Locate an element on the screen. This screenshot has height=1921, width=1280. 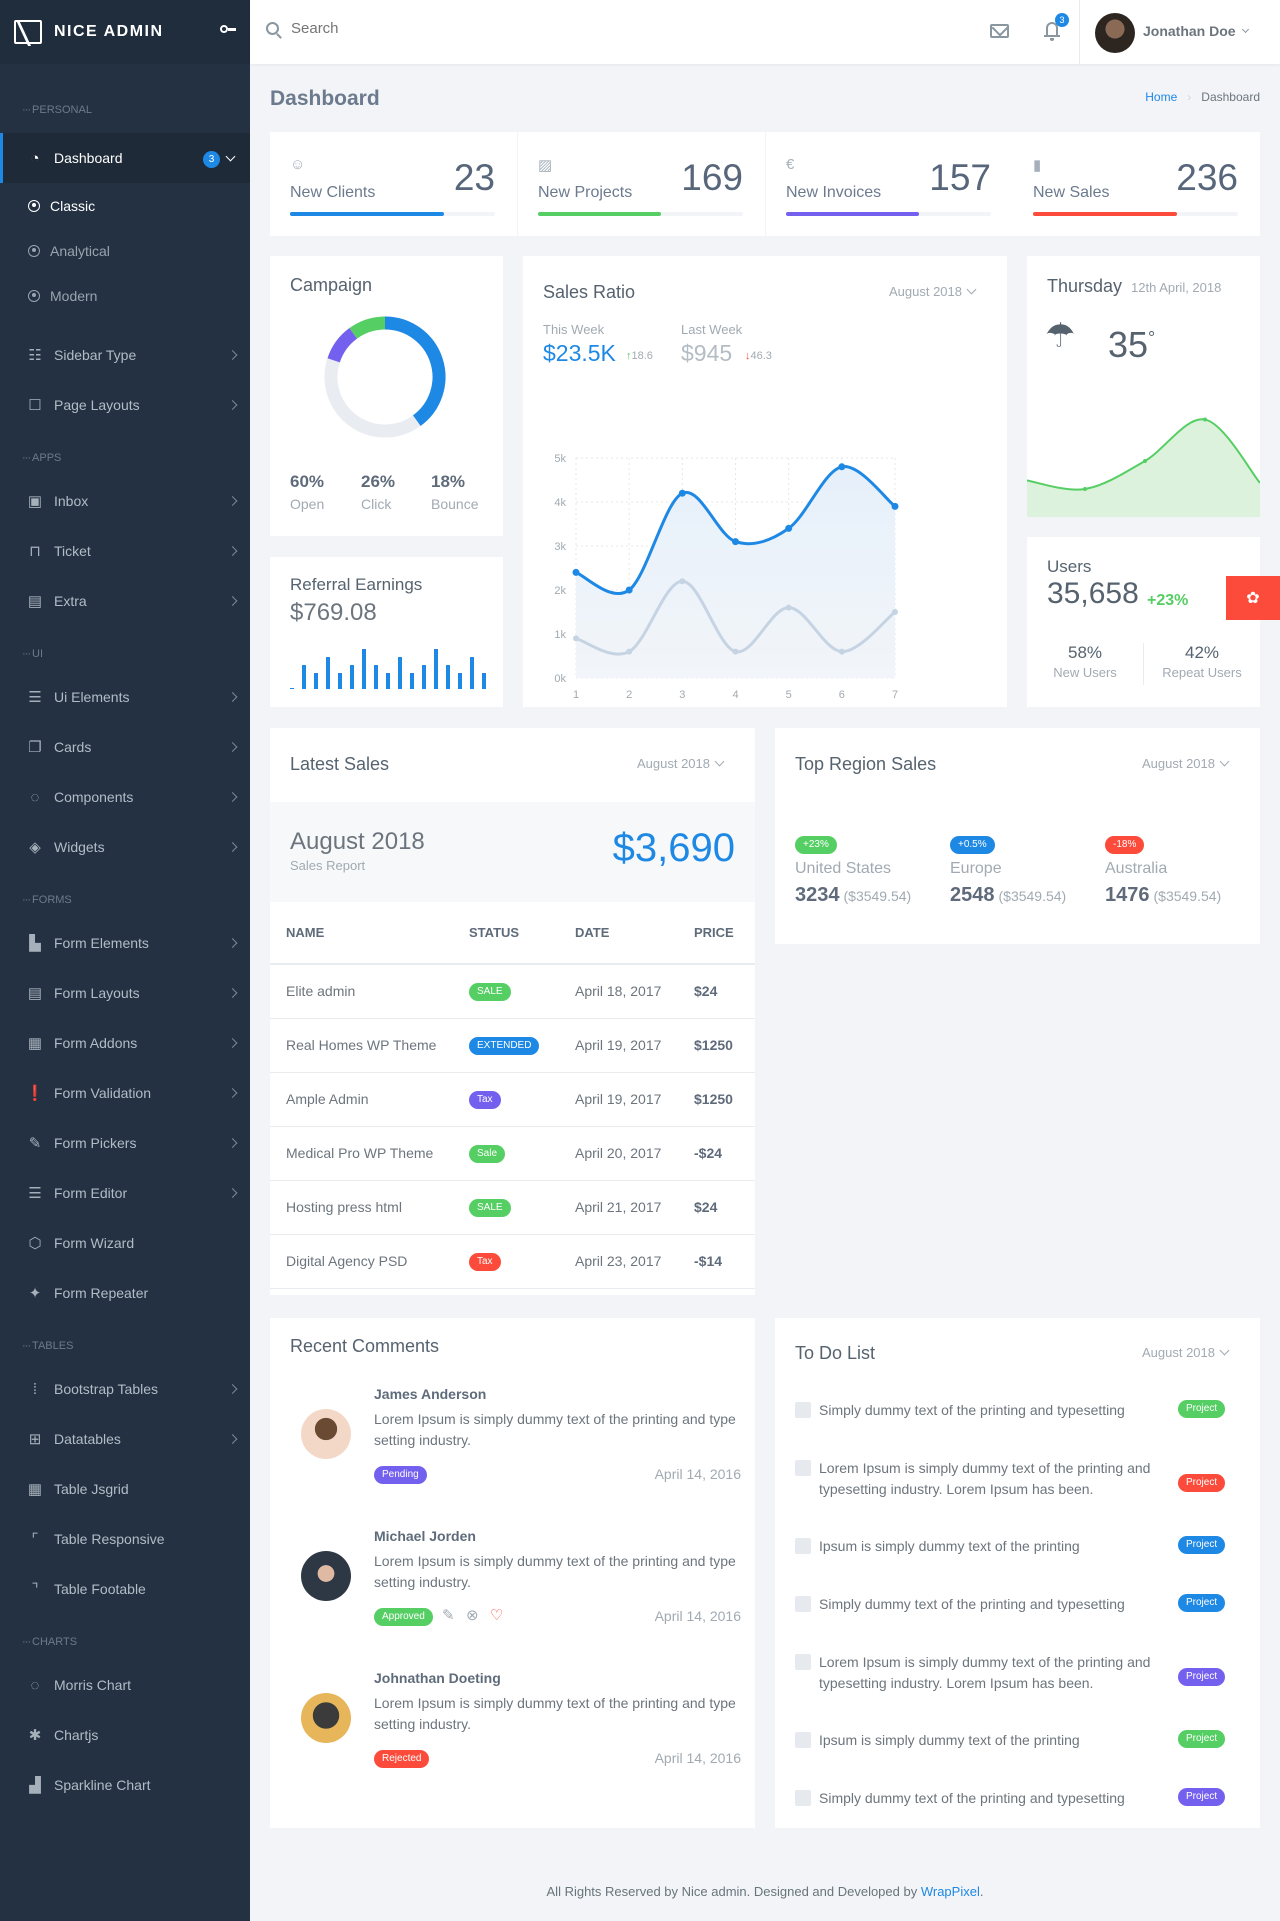
bookmark-icon: ⊓ is located at coordinates (35, 551).